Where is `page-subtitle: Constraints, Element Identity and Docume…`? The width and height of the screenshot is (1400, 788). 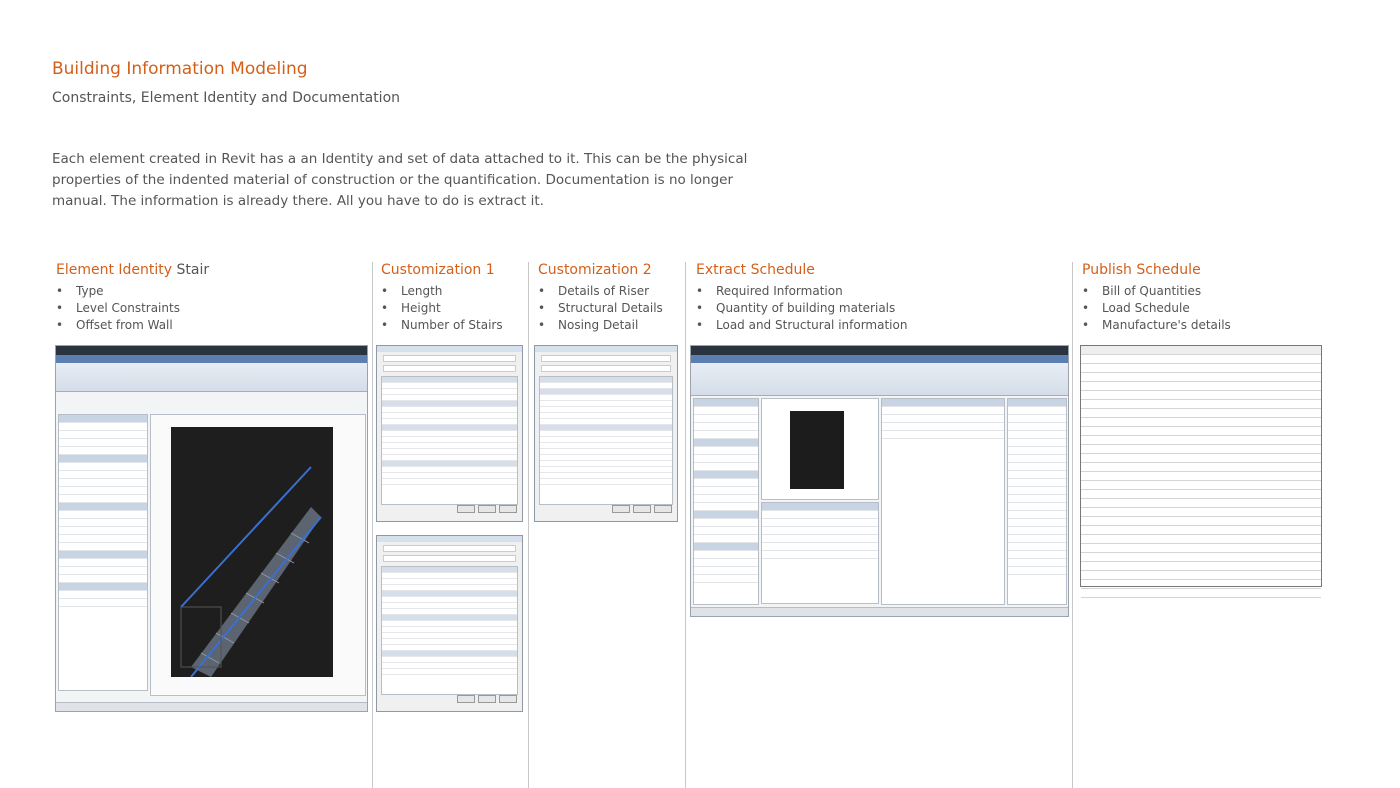
page-subtitle: Constraints, Element Identity and Docume… is located at coordinates (226, 98).